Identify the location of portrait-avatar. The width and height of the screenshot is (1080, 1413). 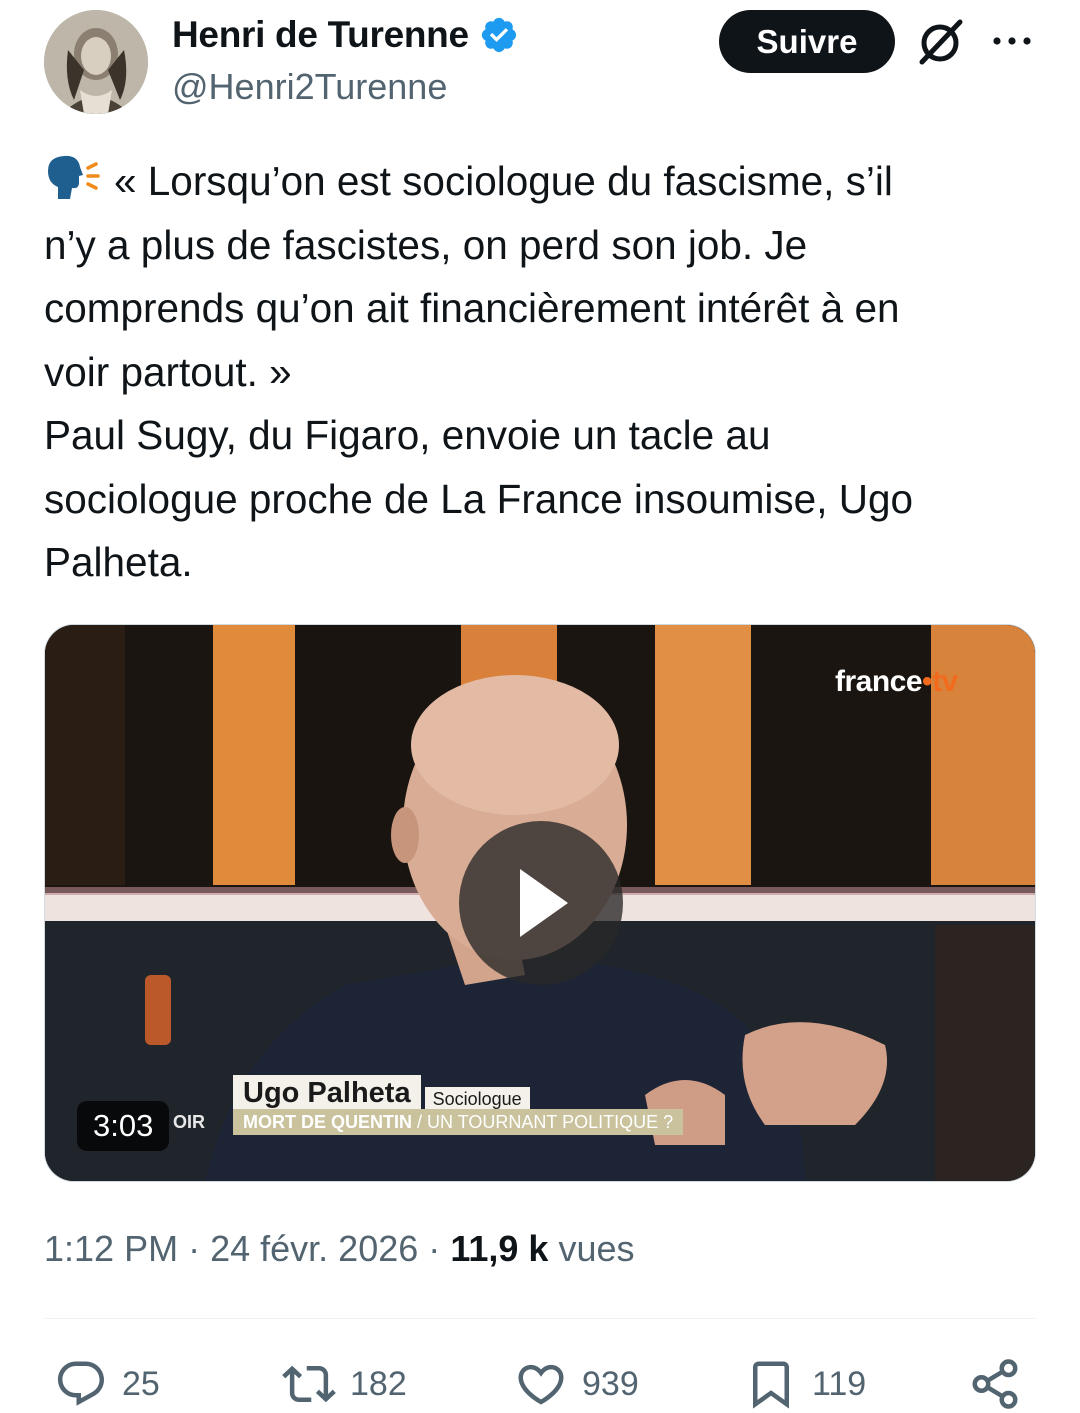
(96, 62).